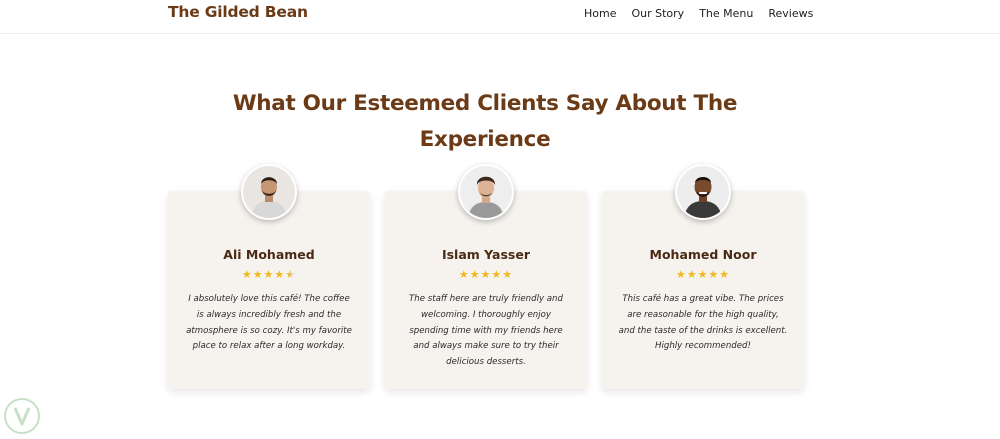 The image size is (1000, 439). Describe the element at coordinates (269, 254) in the screenshot. I see `client-name: Ali Mohamed` at that location.